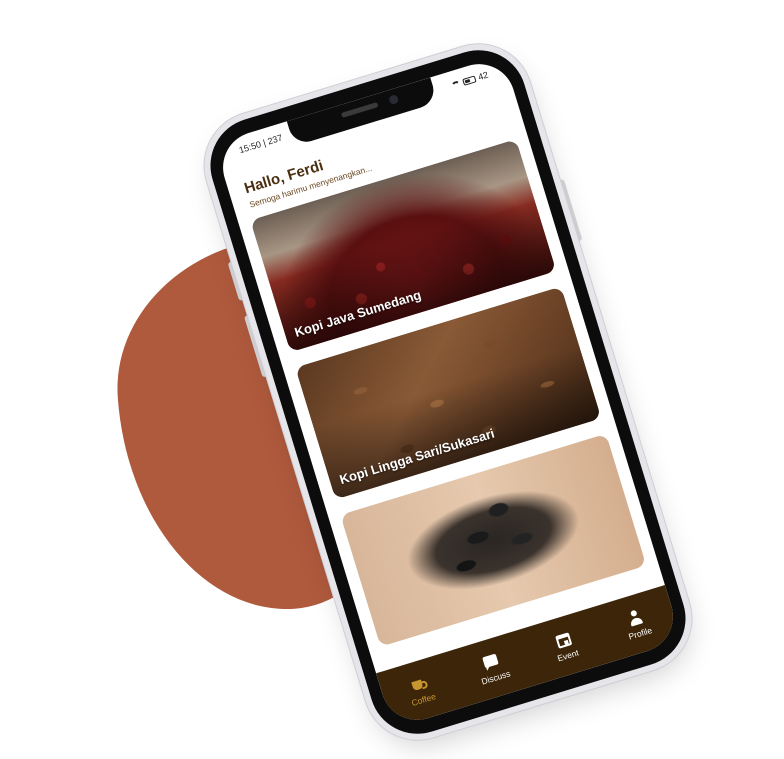 This screenshot has height=759, width=784. What do you see at coordinates (394, 99) in the screenshot?
I see `camera-icon` at bounding box center [394, 99].